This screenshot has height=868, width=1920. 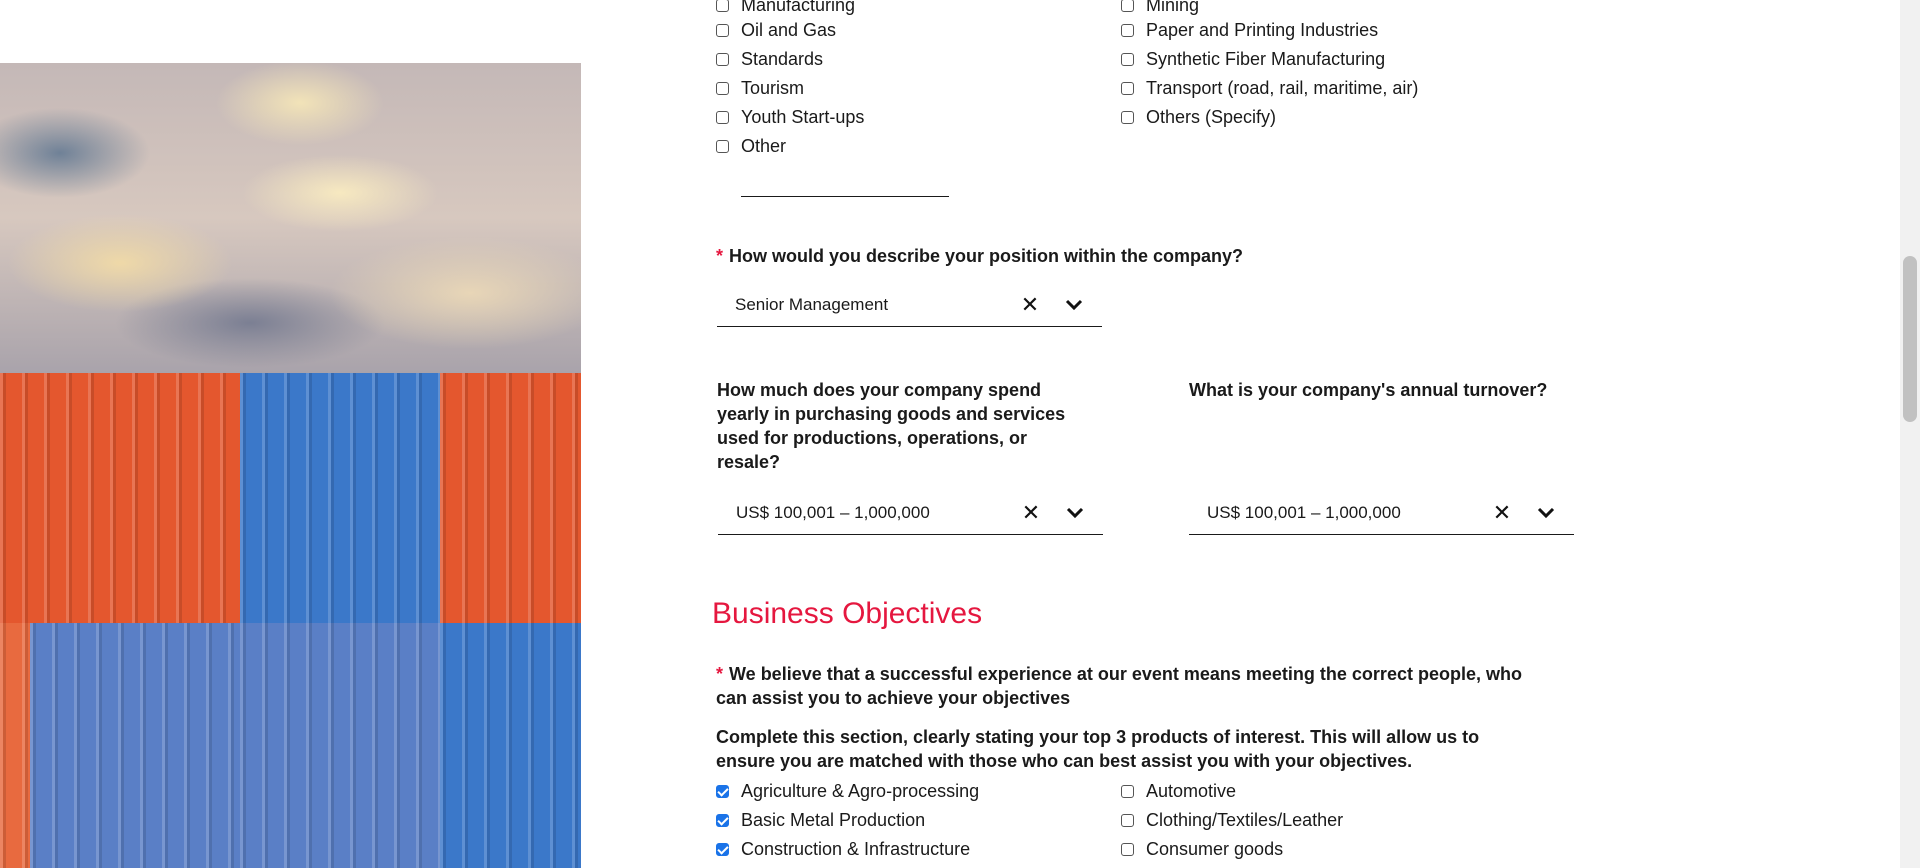 What do you see at coordinates (1368, 390) in the screenshot?
I see `turnover-question-label: What is your company's annual turnover?` at bounding box center [1368, 390].